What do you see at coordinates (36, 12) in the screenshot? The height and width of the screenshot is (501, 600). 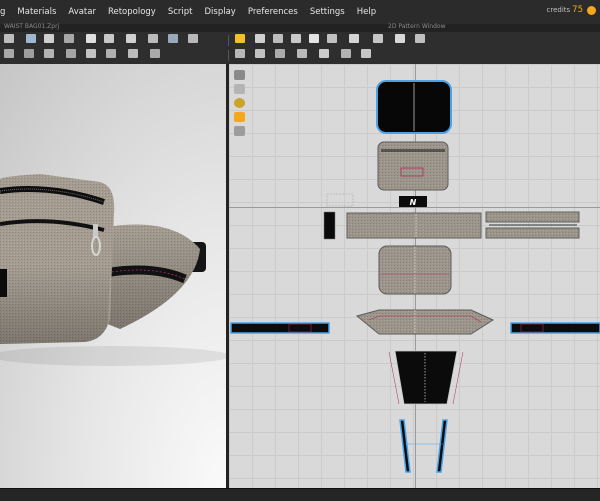 I see `menu-materials: Materials` at bounding box center [36, 12].